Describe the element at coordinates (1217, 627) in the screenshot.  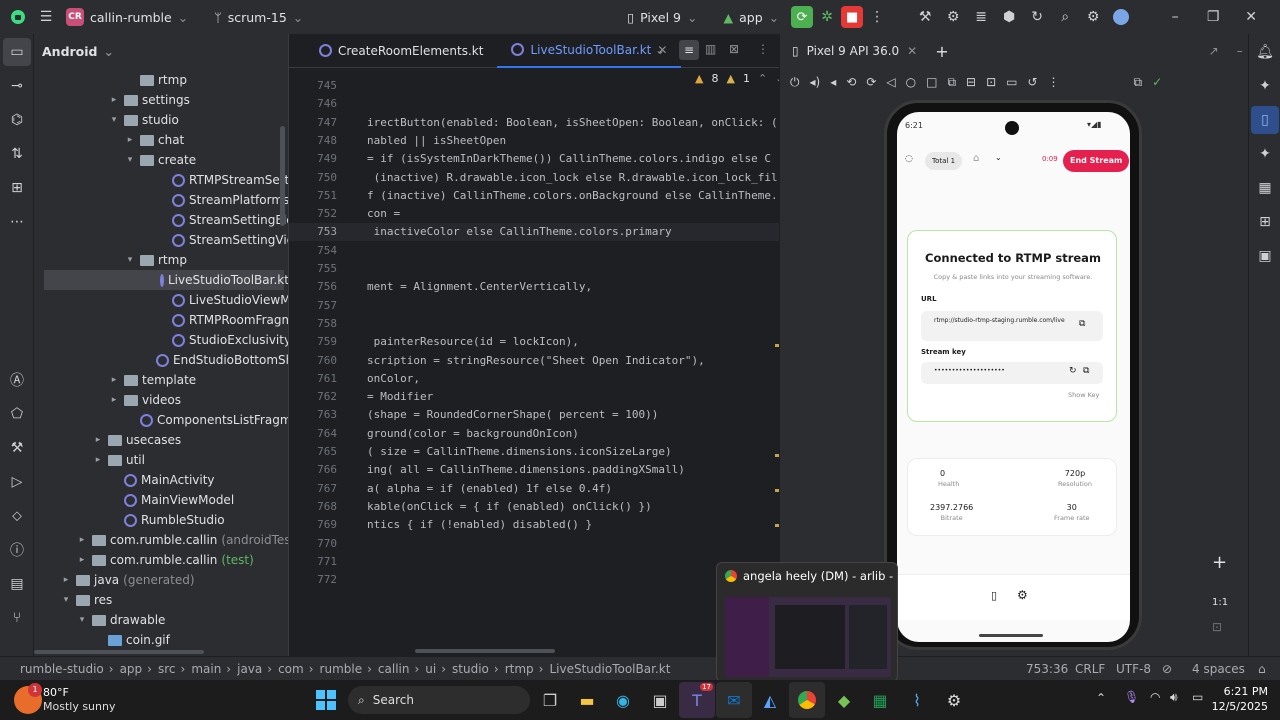
I see `fit-screen-icon: ⊡` at that location.